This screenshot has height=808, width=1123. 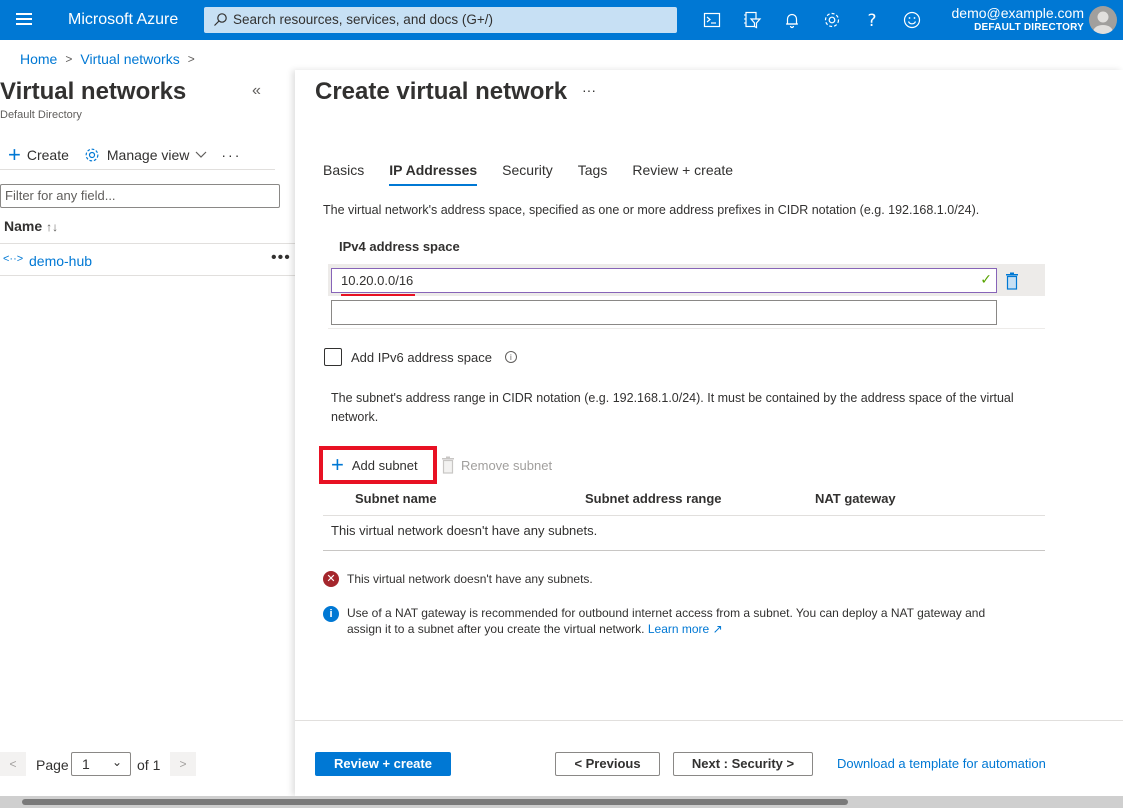 I want to click on tab-security: Security, so click(x=527, y=174).